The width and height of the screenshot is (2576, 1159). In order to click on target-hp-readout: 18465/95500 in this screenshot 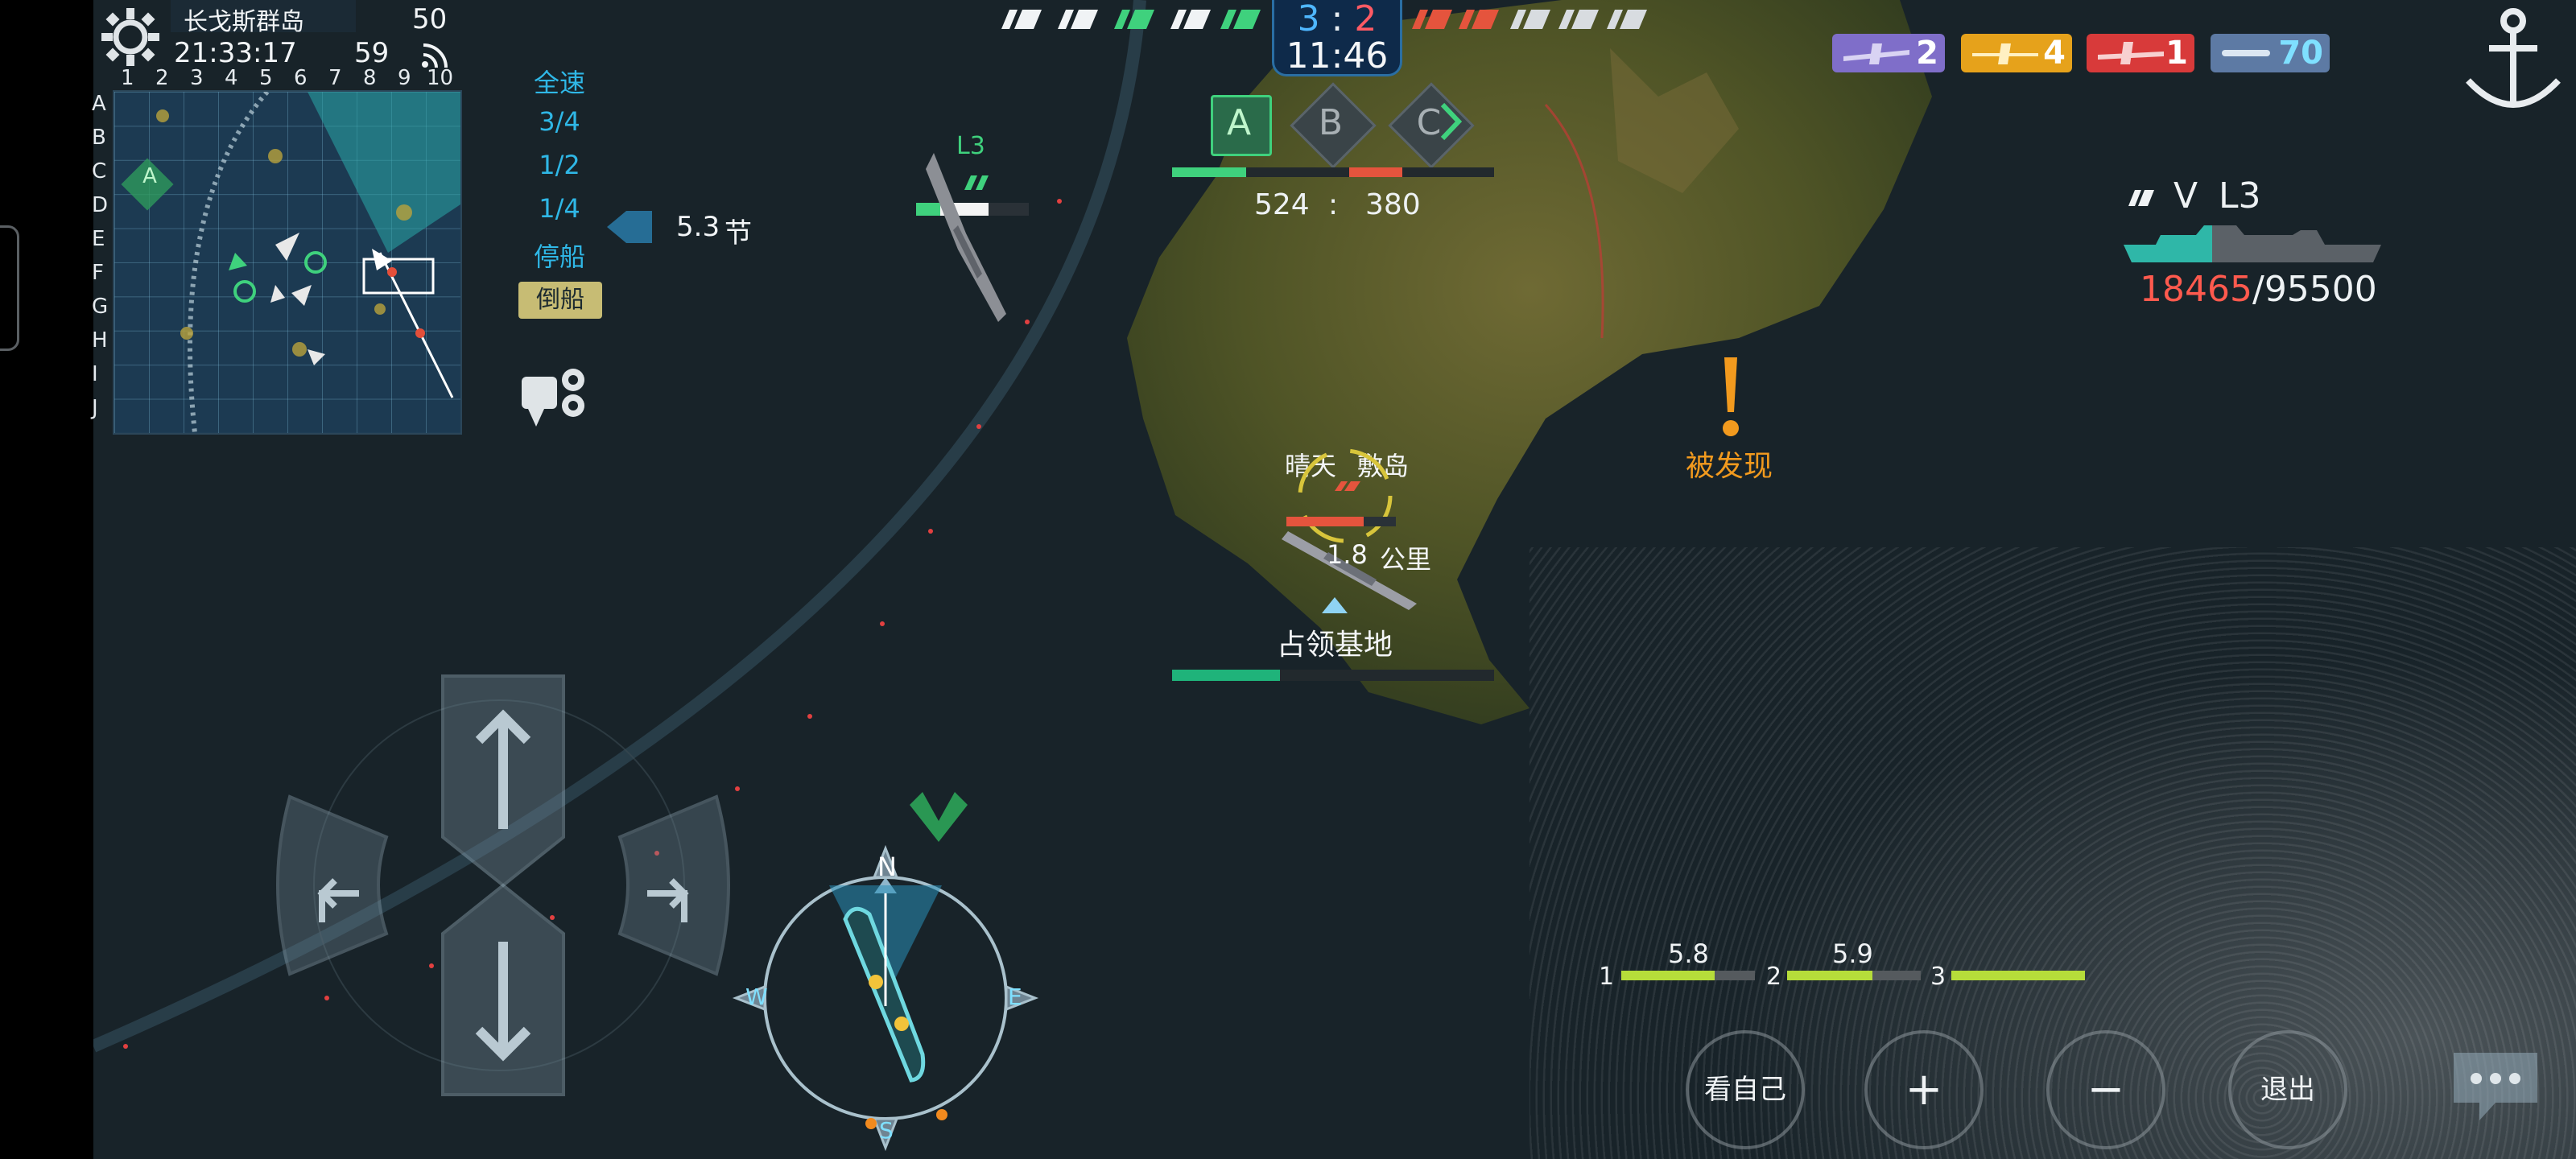, I will do `click(2258, 289)`.